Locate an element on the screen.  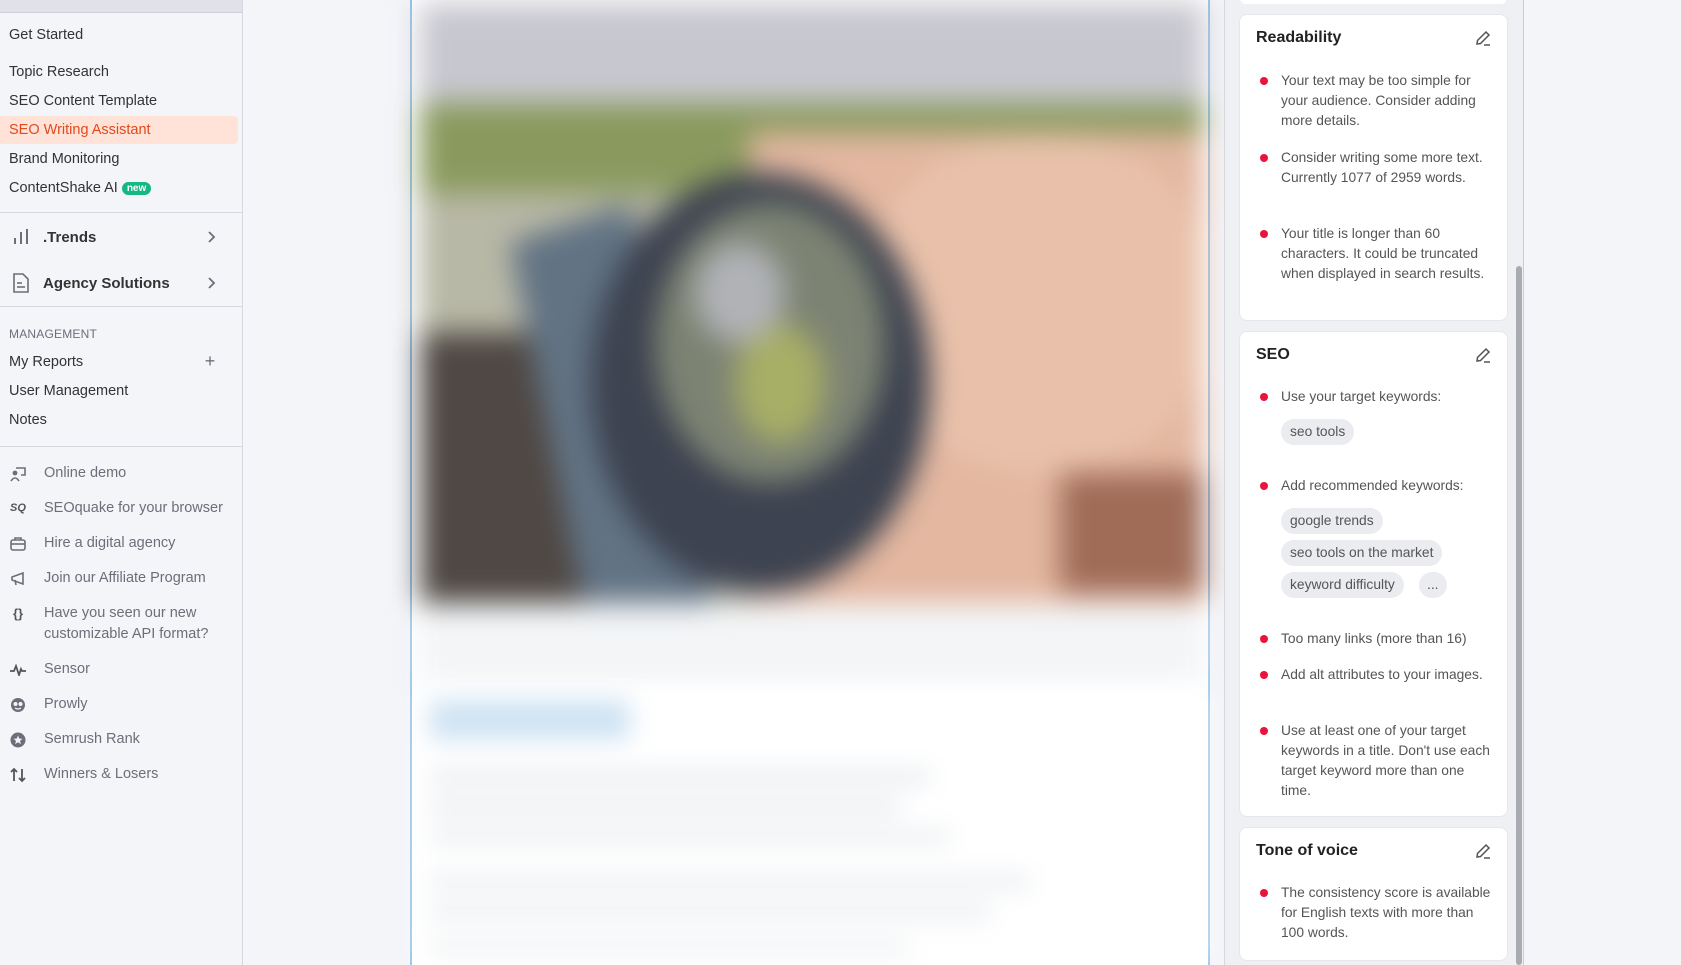
sidebar-link-semrush-rank: Semrush Rank is located at coordinates (119, 739).